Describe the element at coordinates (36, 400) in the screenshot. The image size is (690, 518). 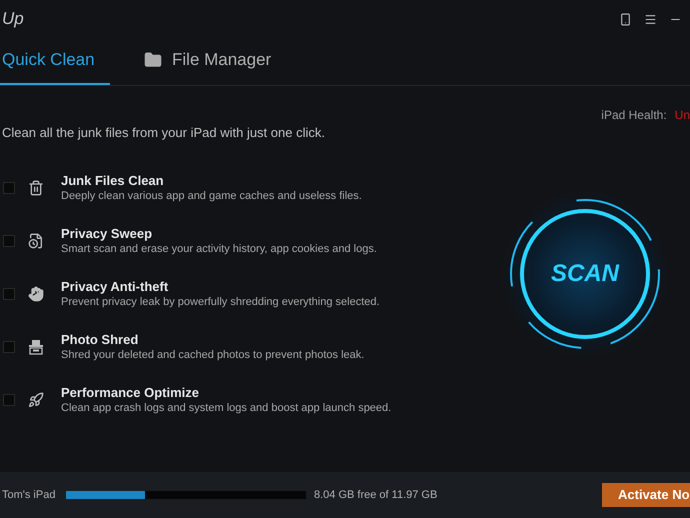
I see `rocket-icon` at that location.